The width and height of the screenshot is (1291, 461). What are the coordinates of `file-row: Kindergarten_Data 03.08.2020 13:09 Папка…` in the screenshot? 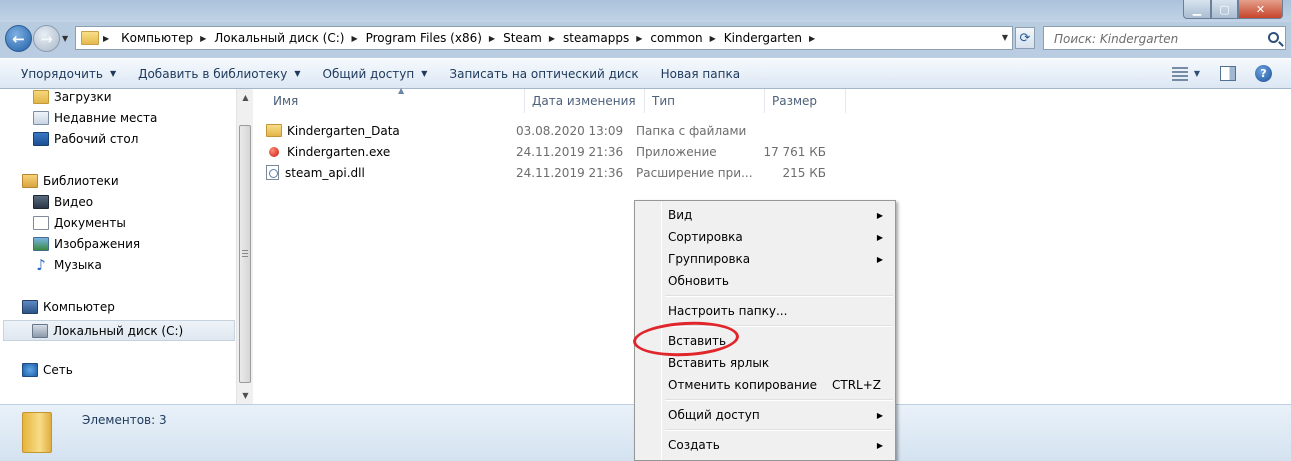 It's located at (546, 130).